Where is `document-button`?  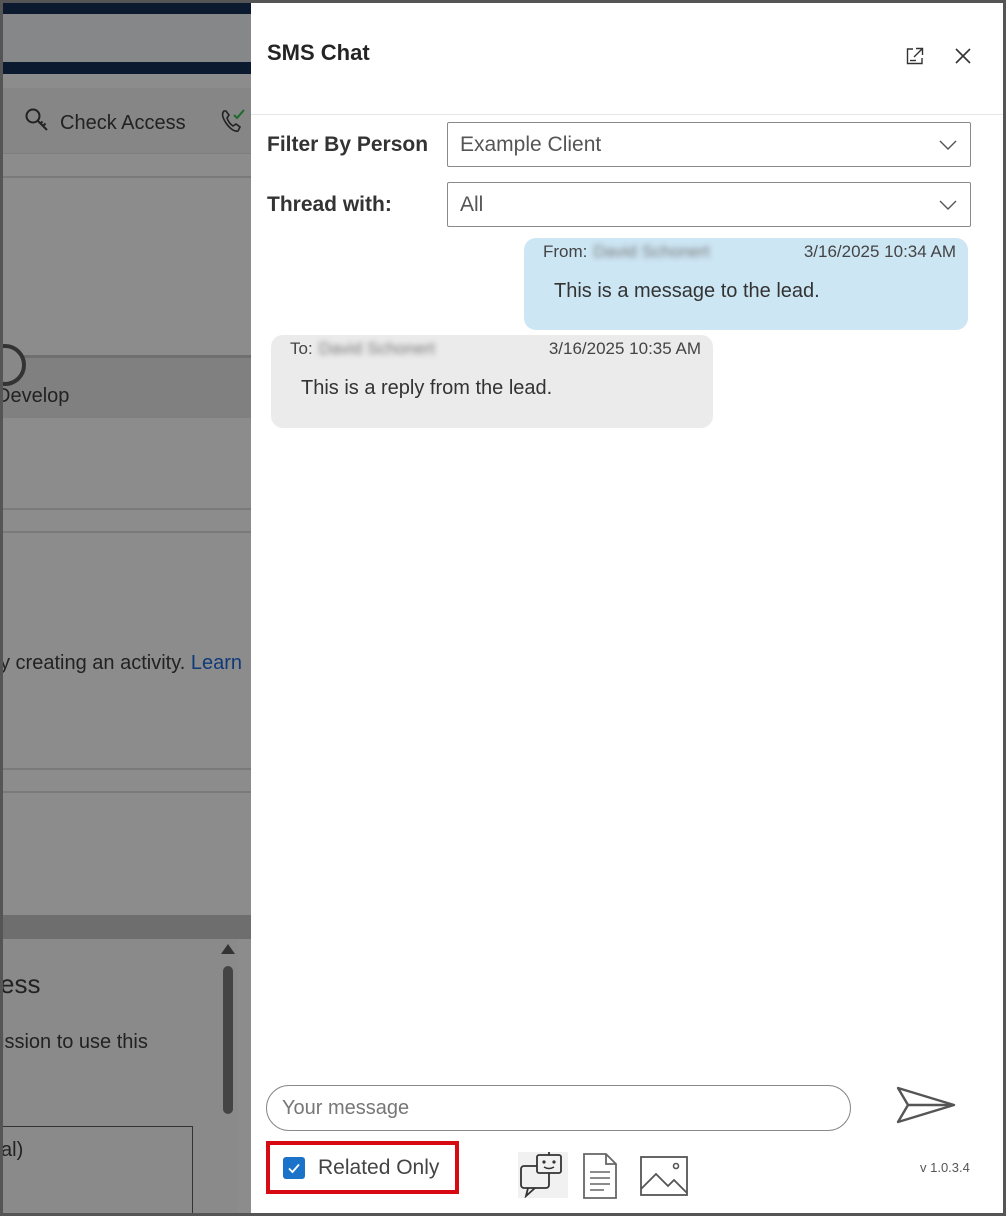
document-button is located at coordinates (600, 1176).